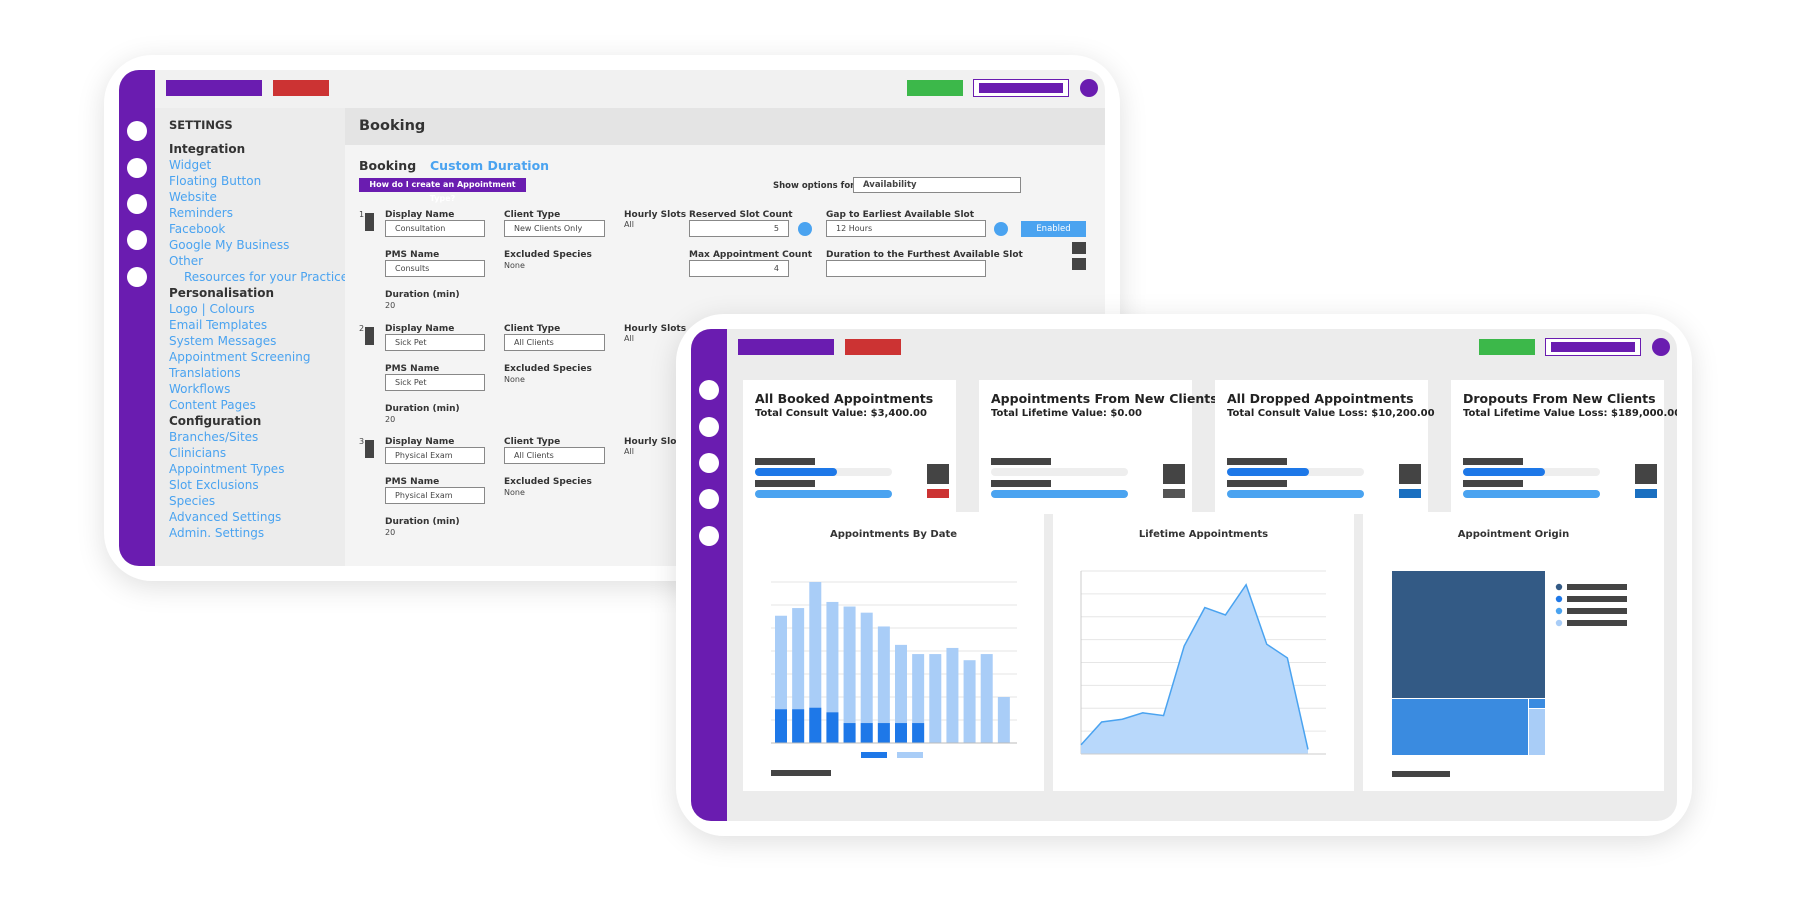  I want to click on max-appointment-count-input: 4, so click(739, 268).